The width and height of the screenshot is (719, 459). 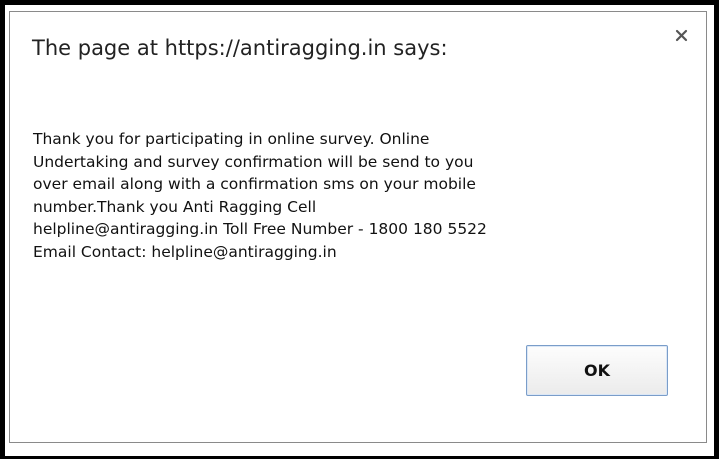 I want to click on dialog-title: The page at https://antiragging.in says:, so click(x=240, y=48).